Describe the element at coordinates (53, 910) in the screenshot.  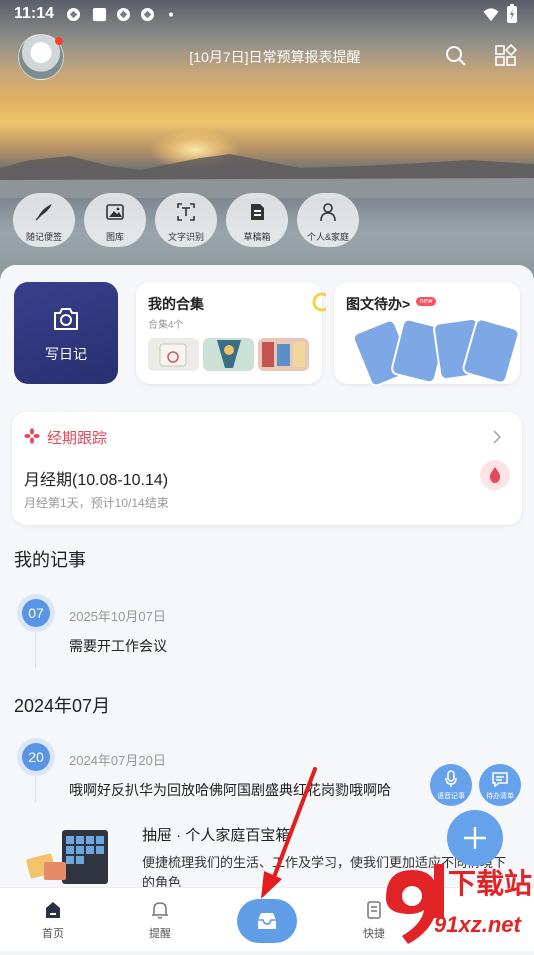
I see `home-icon` at that location.